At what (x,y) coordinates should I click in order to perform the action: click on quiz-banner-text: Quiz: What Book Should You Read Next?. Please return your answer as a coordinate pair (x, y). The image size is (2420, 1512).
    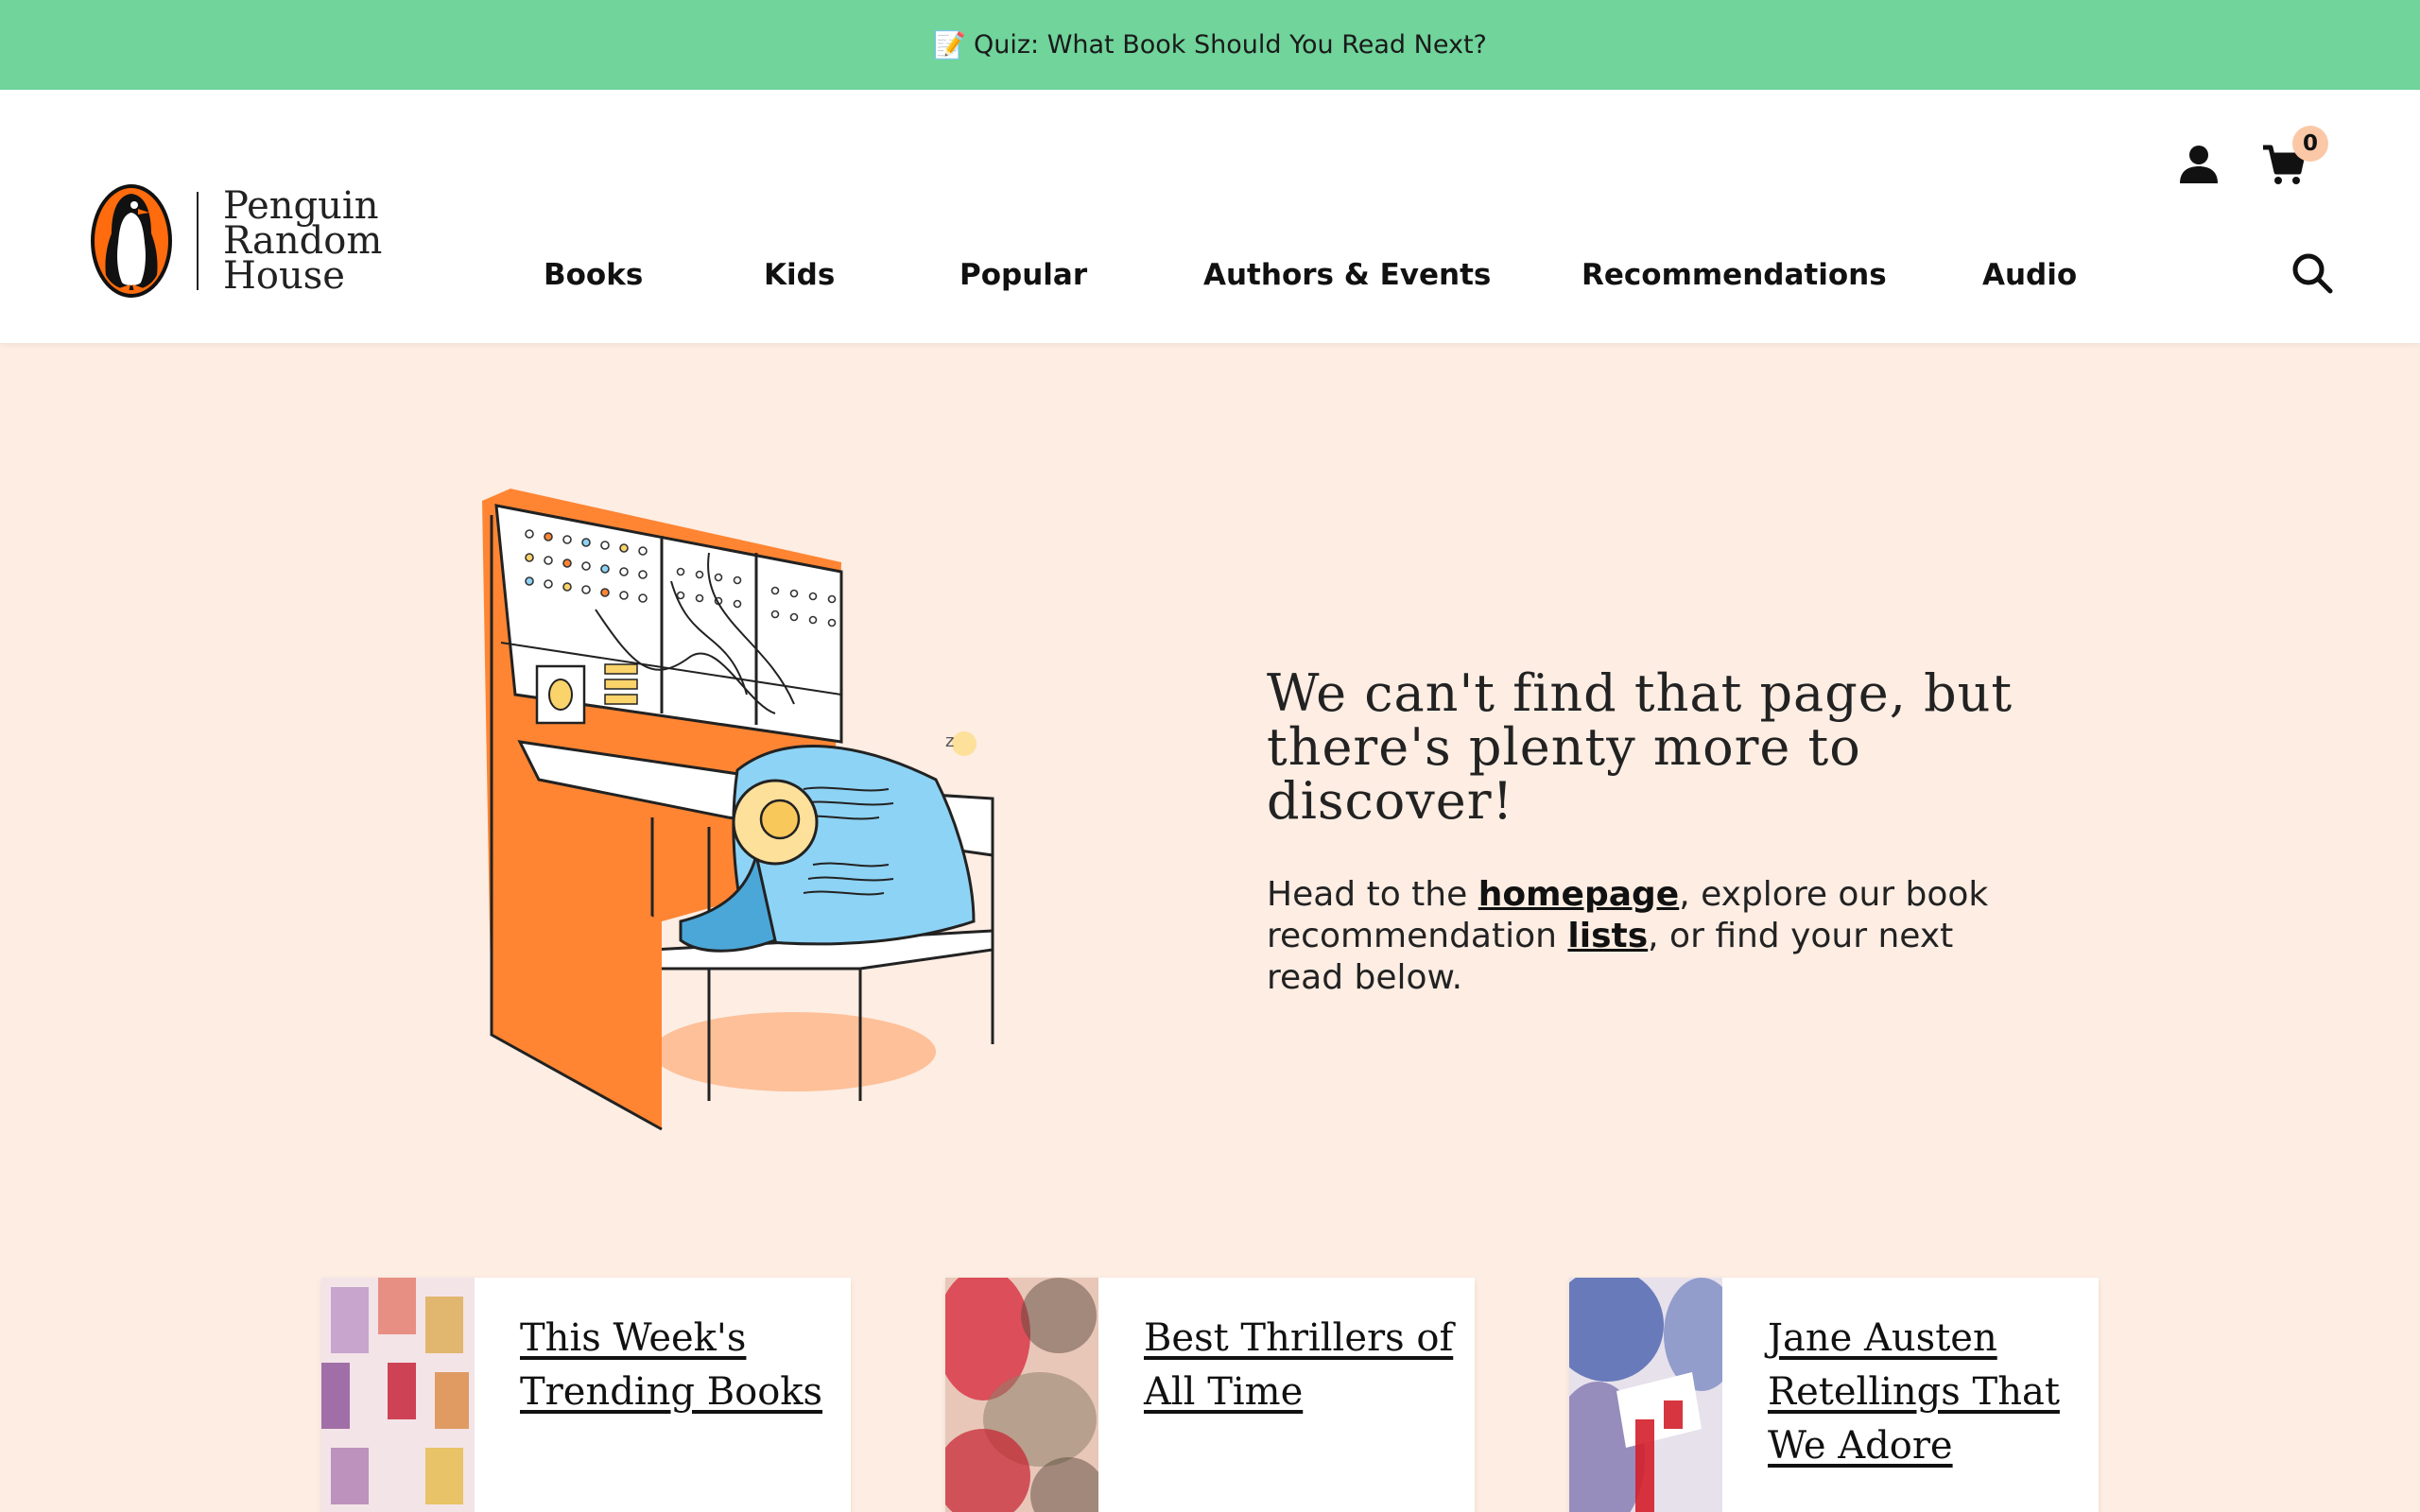
    Looking at the image, I should click on (1231, 45).